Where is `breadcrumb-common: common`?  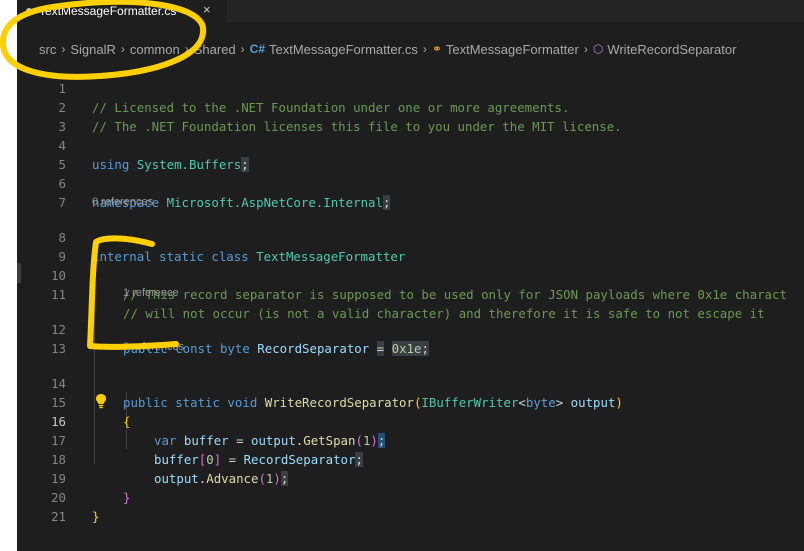
breadcrumb-common: common is located at coordinates (155, 49).